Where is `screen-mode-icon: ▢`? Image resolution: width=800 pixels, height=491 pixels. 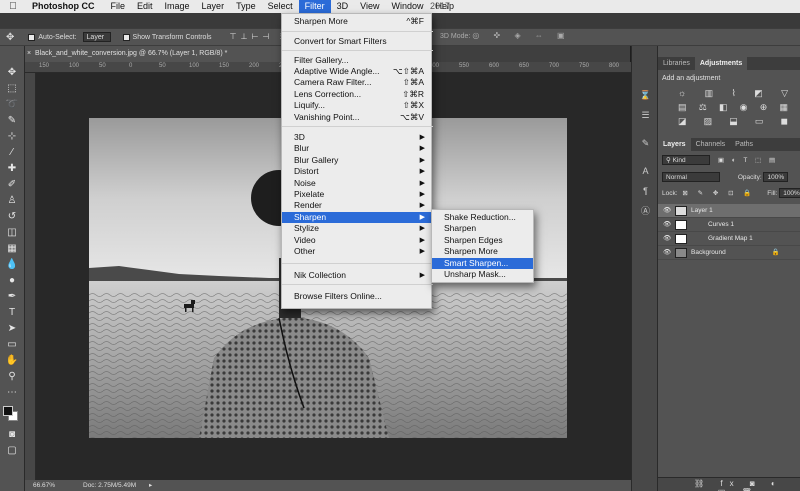
screen-mode-icon: ▢ is located at coordinates (12, 450).